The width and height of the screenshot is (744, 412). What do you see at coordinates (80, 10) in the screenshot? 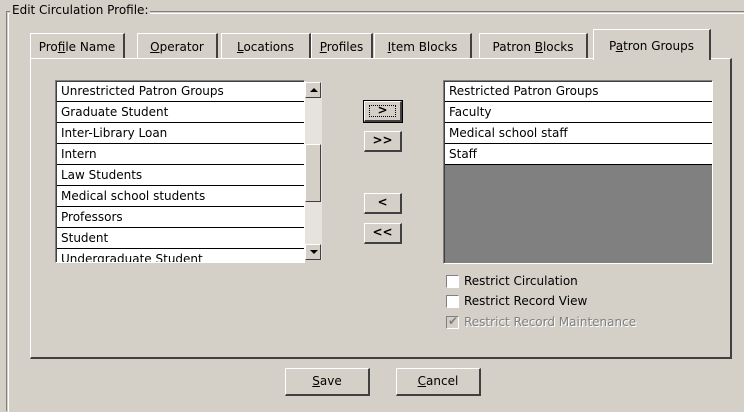
I see `group-title: Edit Circulation Profile:` at bounding box center [80, 10].